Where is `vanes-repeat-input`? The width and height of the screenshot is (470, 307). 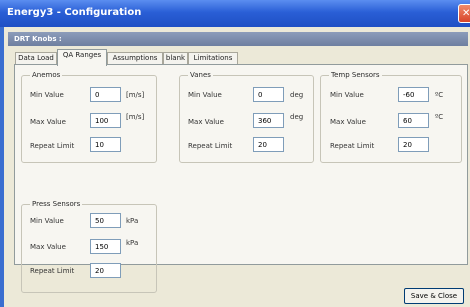
vanes-repeat-input is located at coordinates (268, 144).